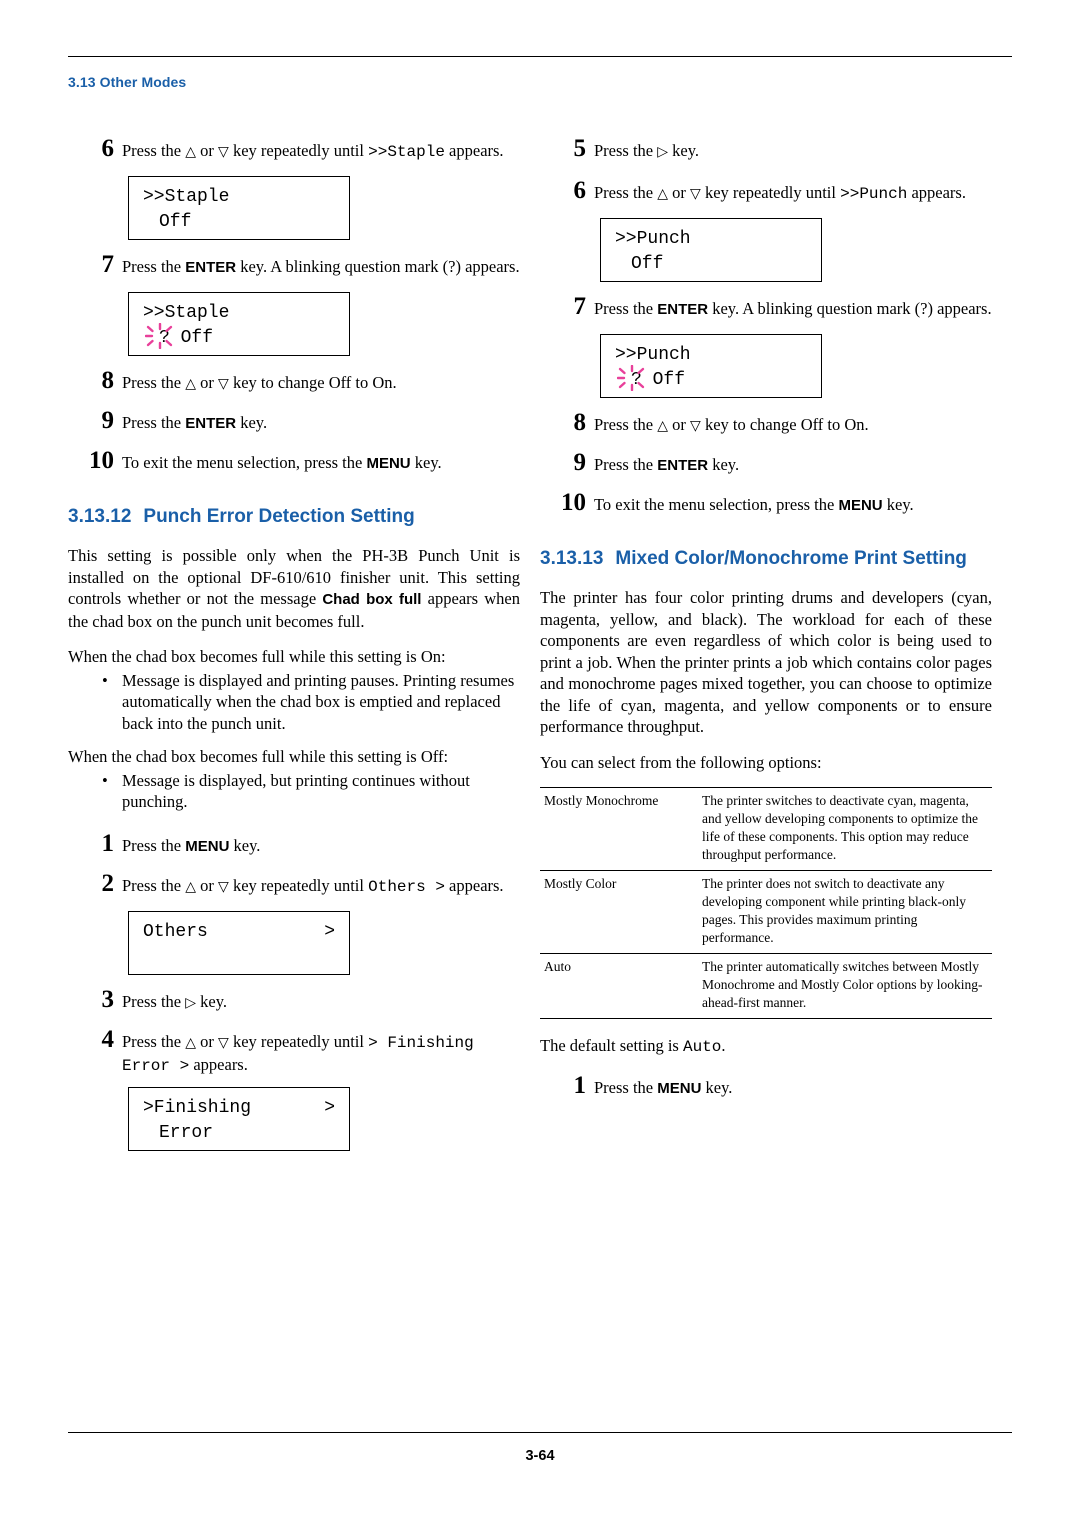 The image size is (1080, 1528). Describe the element at coordinates (186, 1132) in the screenshot. I see `lcd-line-2: Error` at that location.